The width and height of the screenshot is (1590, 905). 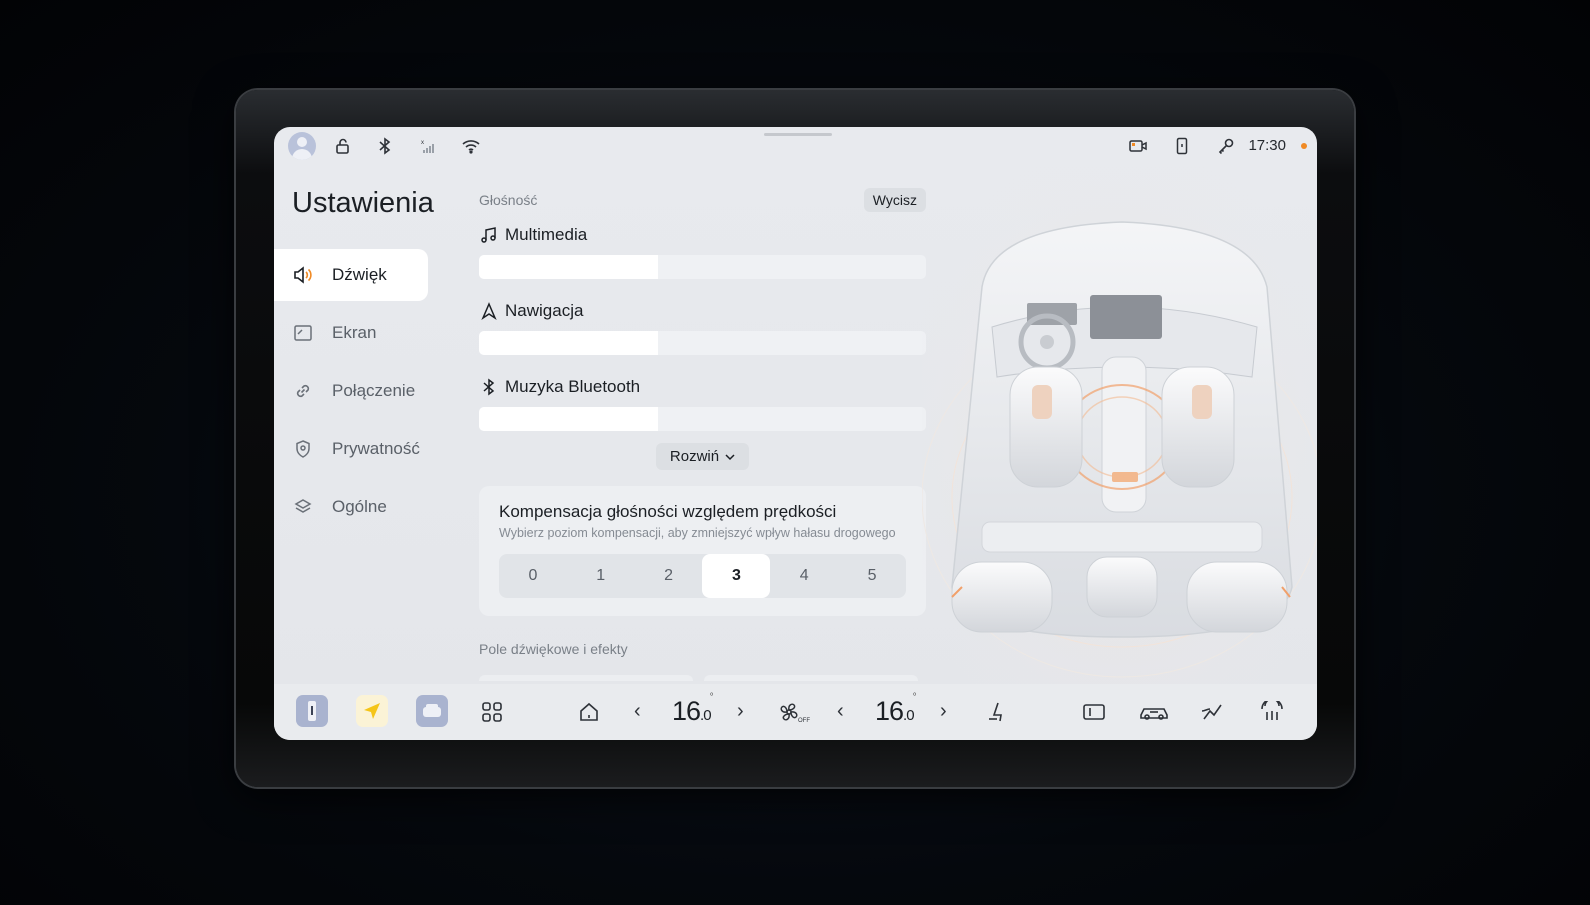 I want to click on car-status-icon, so click(x=1154, y=712).